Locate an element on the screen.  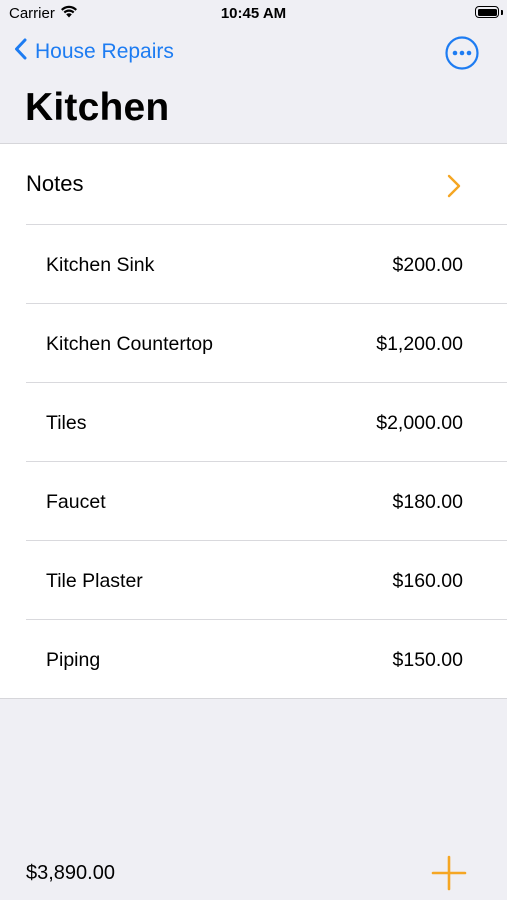
item-price: $200.00 is located at coordinates (428, 265).